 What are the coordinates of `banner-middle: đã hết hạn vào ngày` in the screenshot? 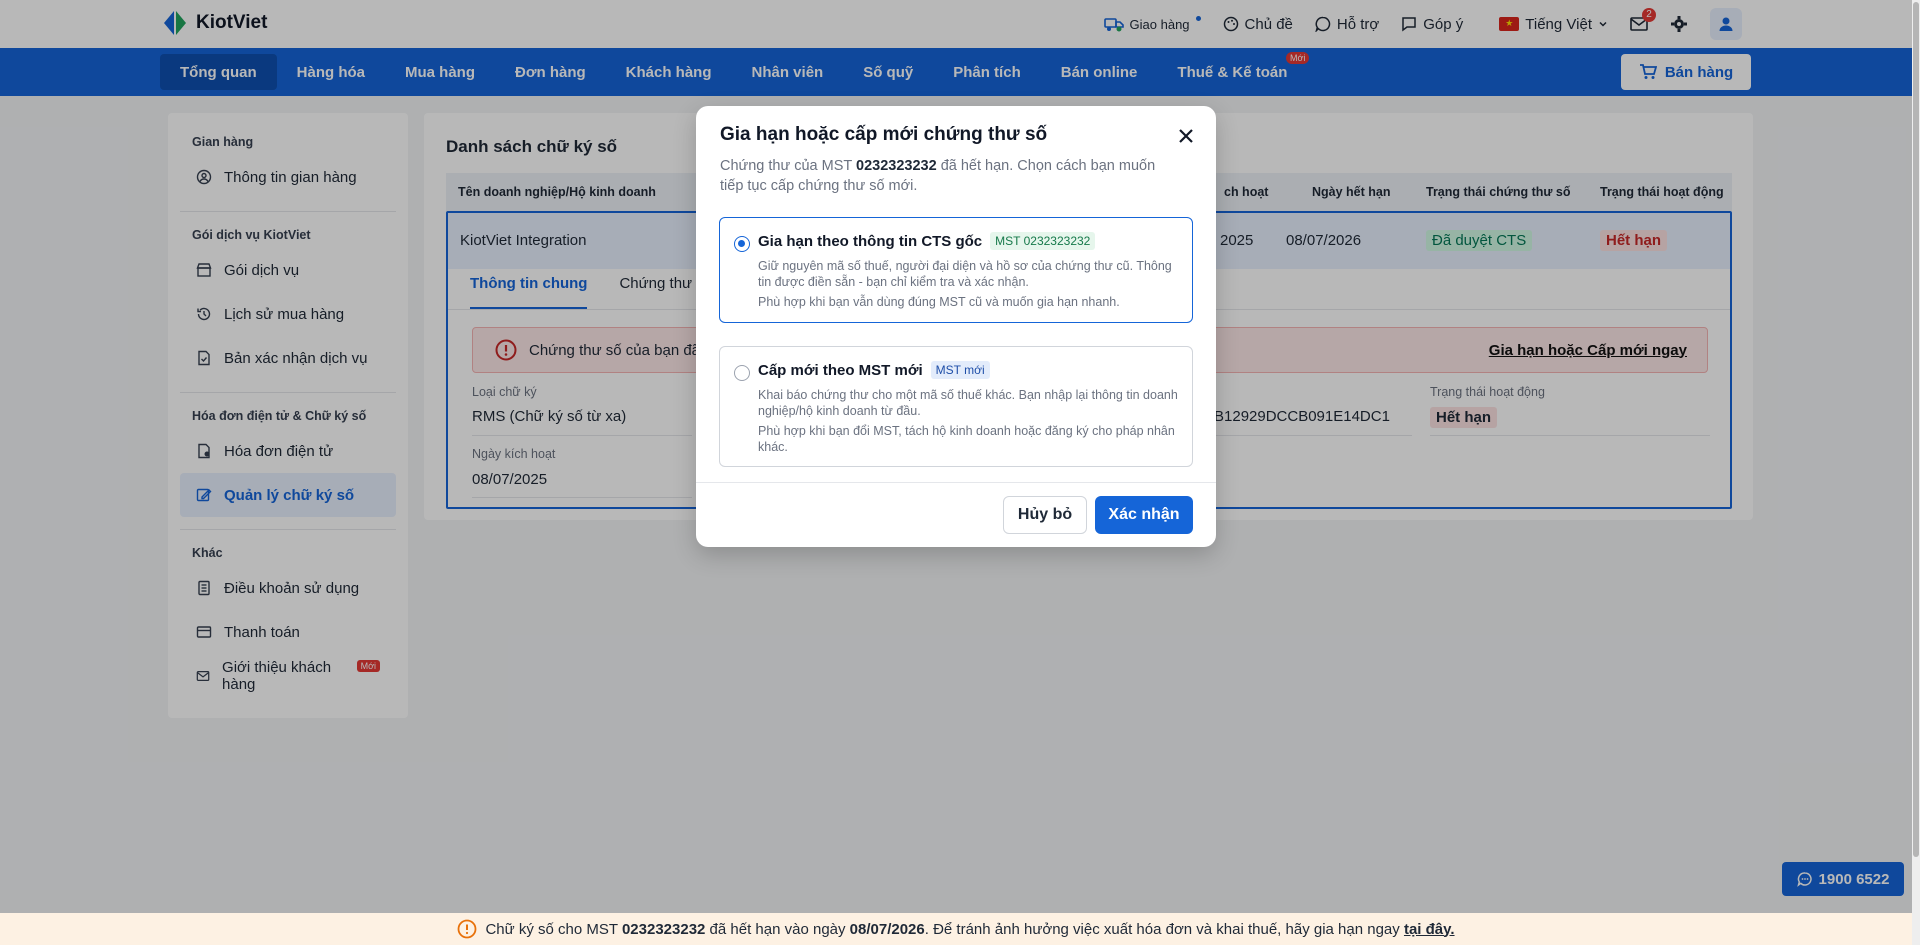 It's located at (777, 929).